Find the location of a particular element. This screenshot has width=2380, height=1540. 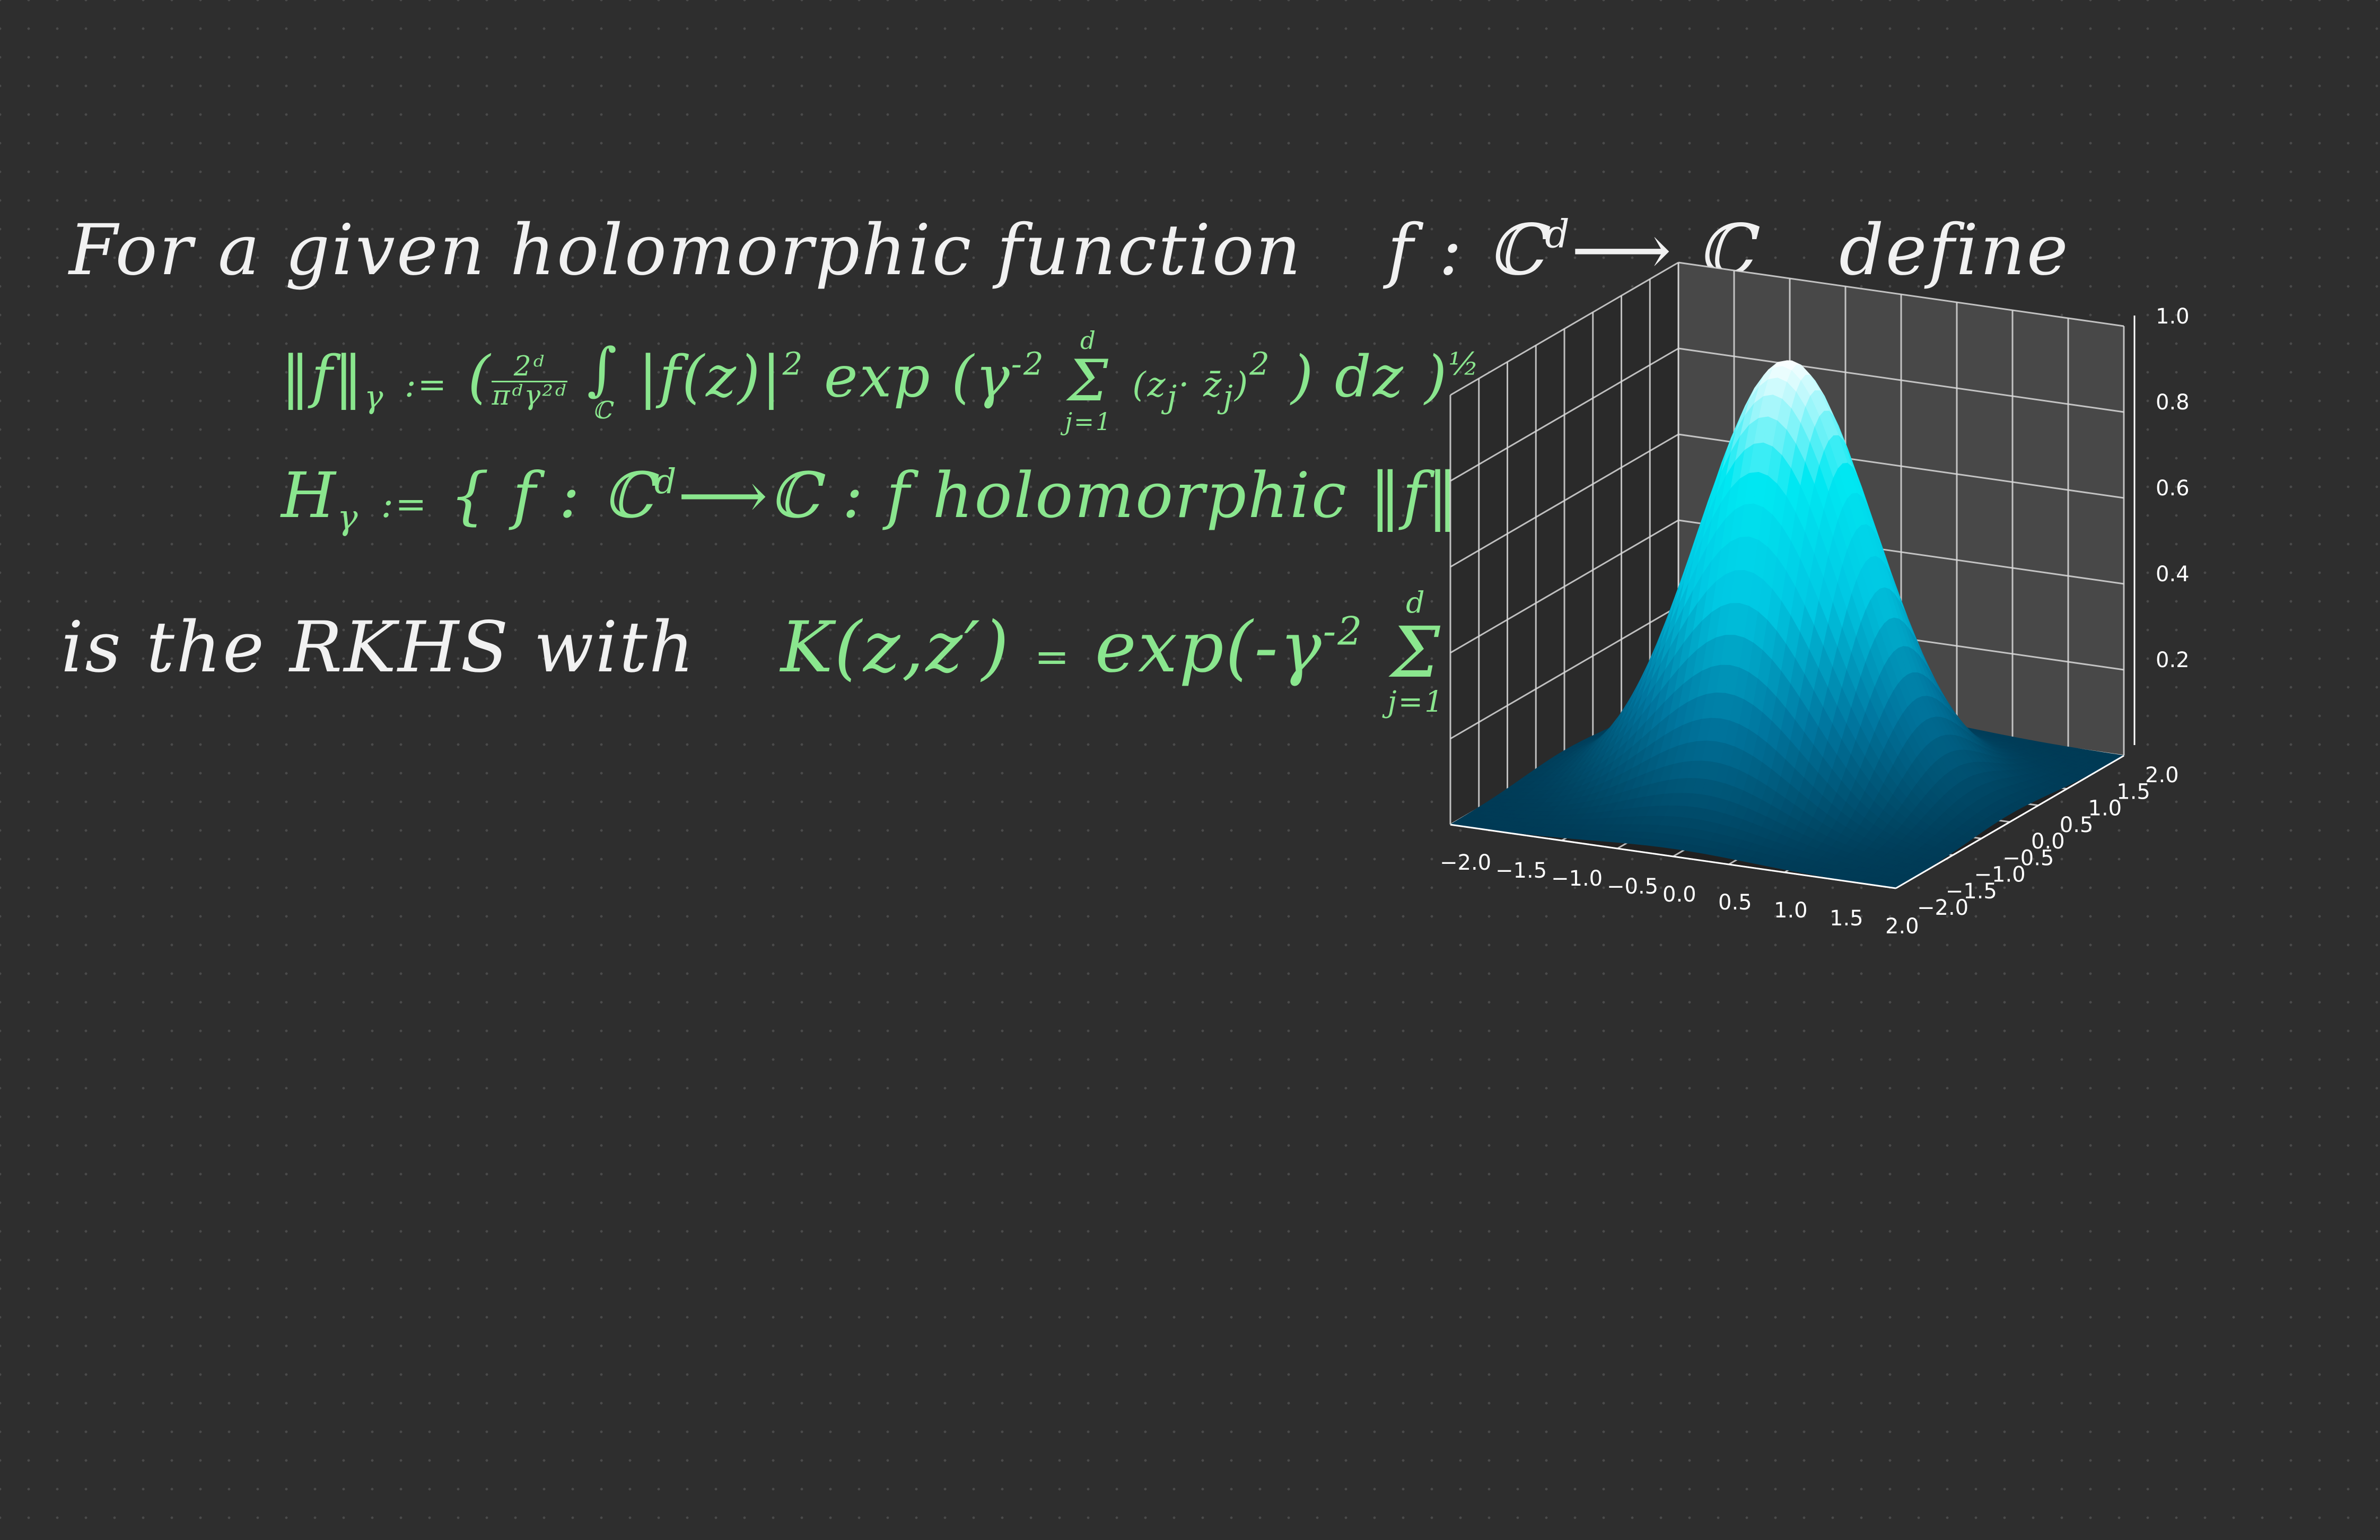

x-tick-label: 1.0 is located at coordinates (1791, 910).